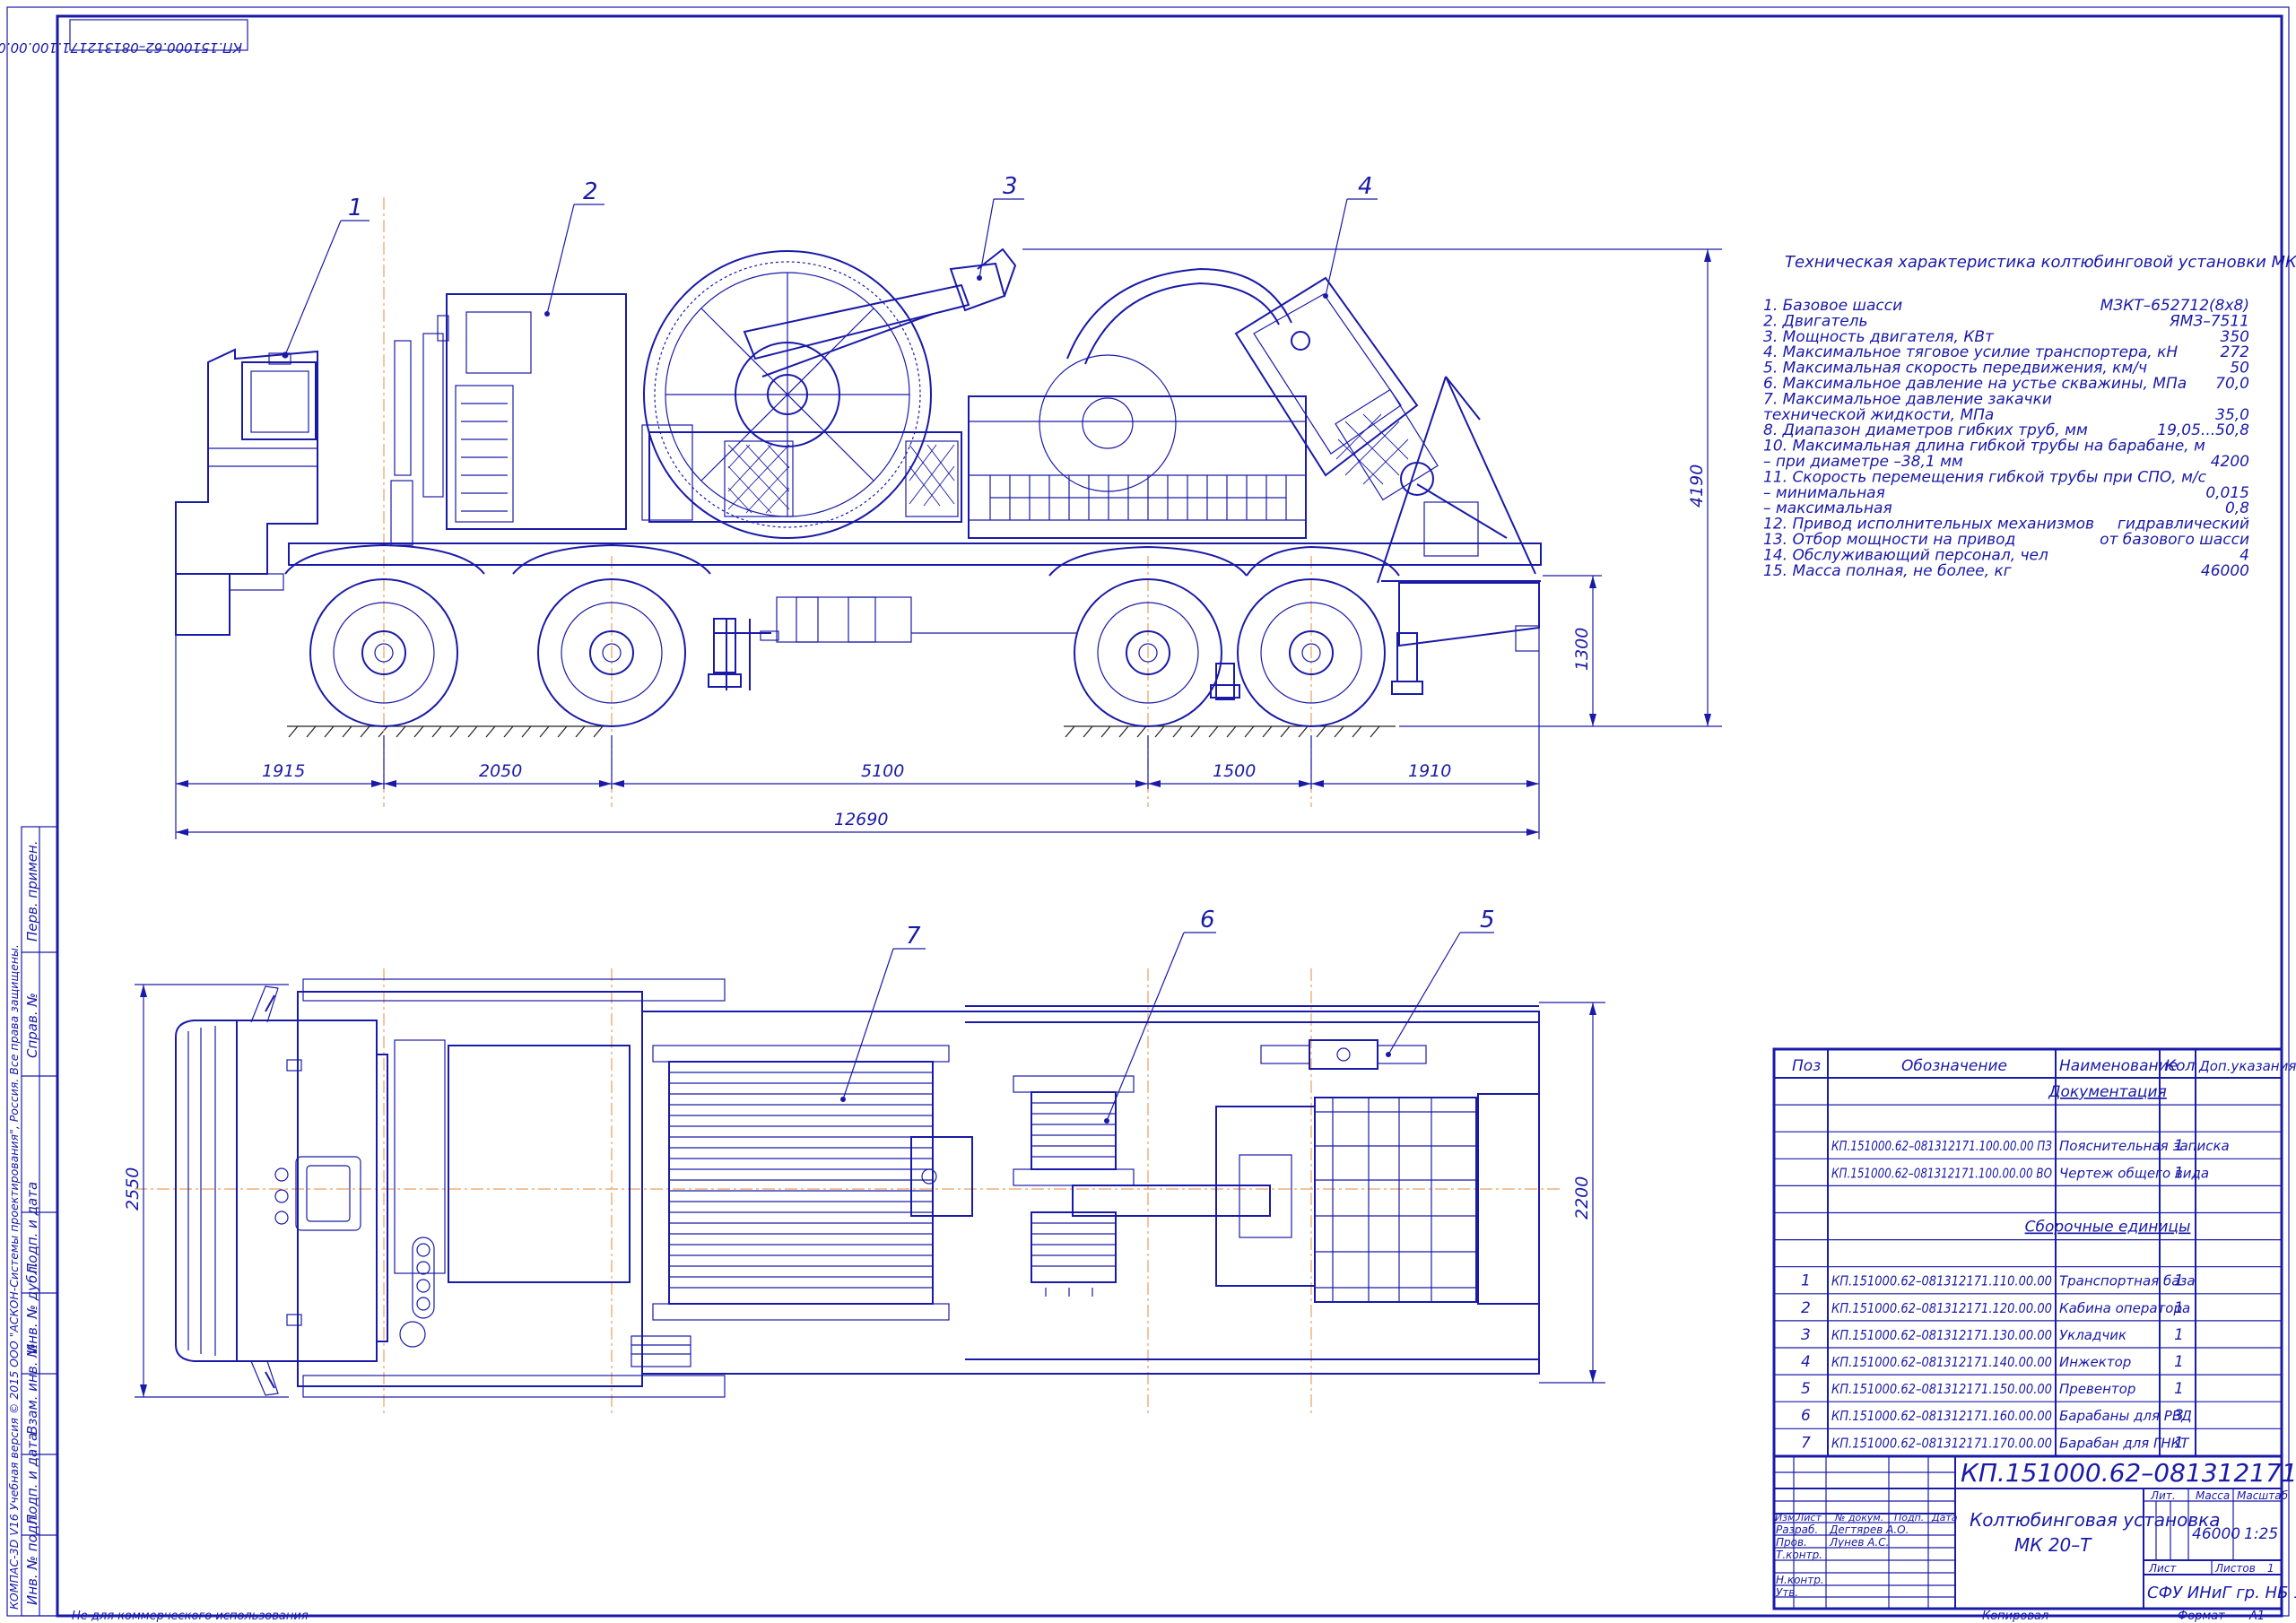 The image size is (2296, 1623). I want to click on svg-text: 1910, so click(1429, 771).